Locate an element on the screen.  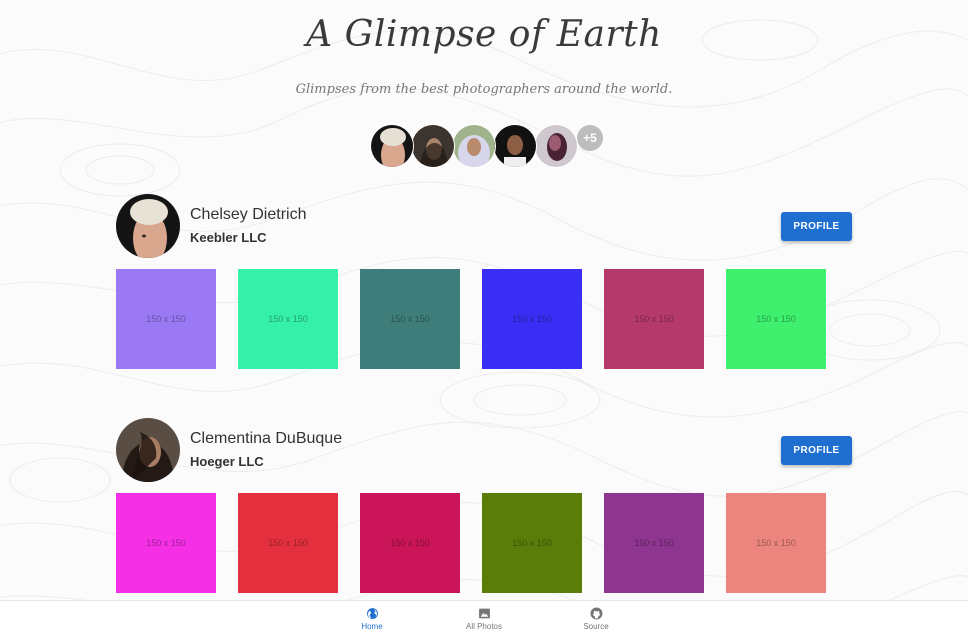
image-icon is located at coordinates (484, 613).